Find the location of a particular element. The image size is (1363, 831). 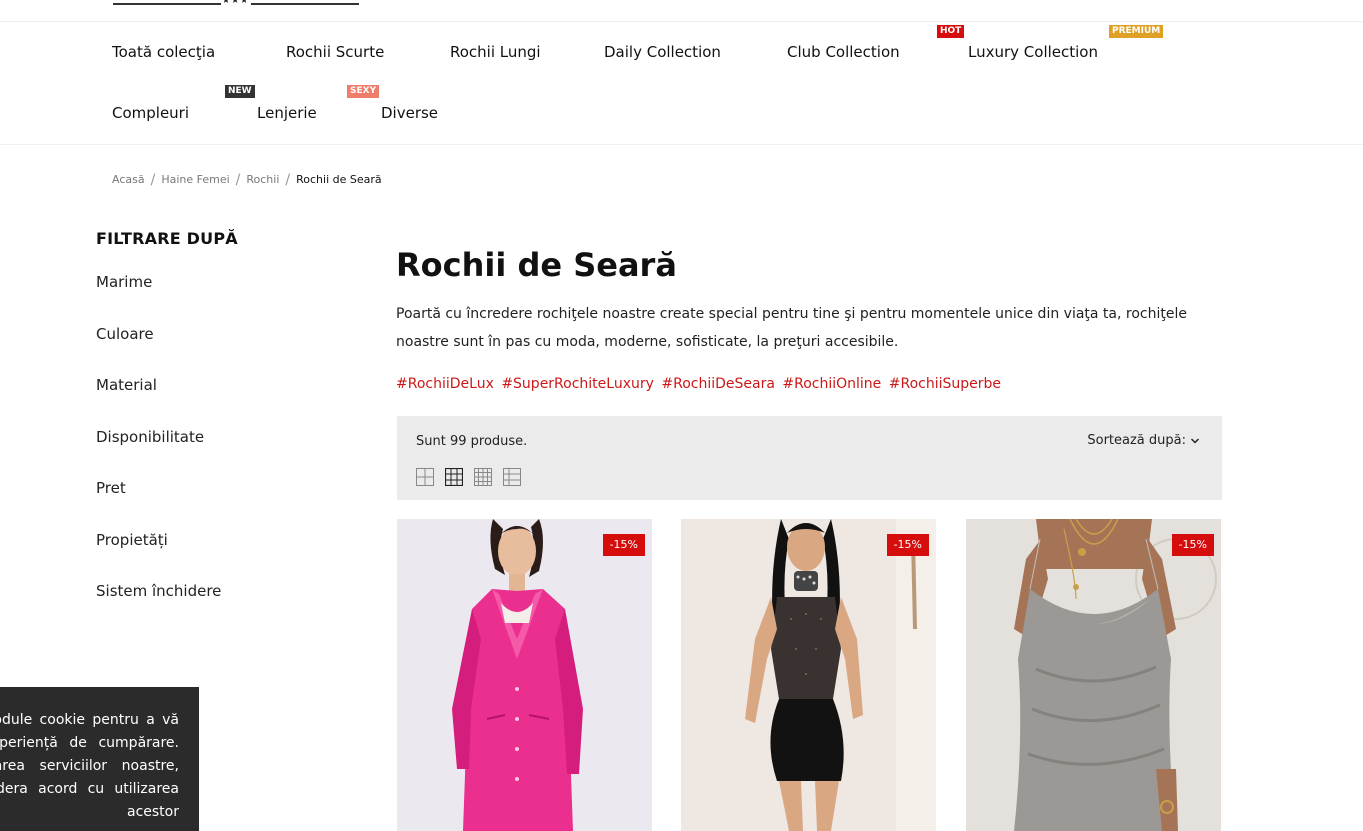

page-title: Rochii de Seară is located at coordinates (536, 265).